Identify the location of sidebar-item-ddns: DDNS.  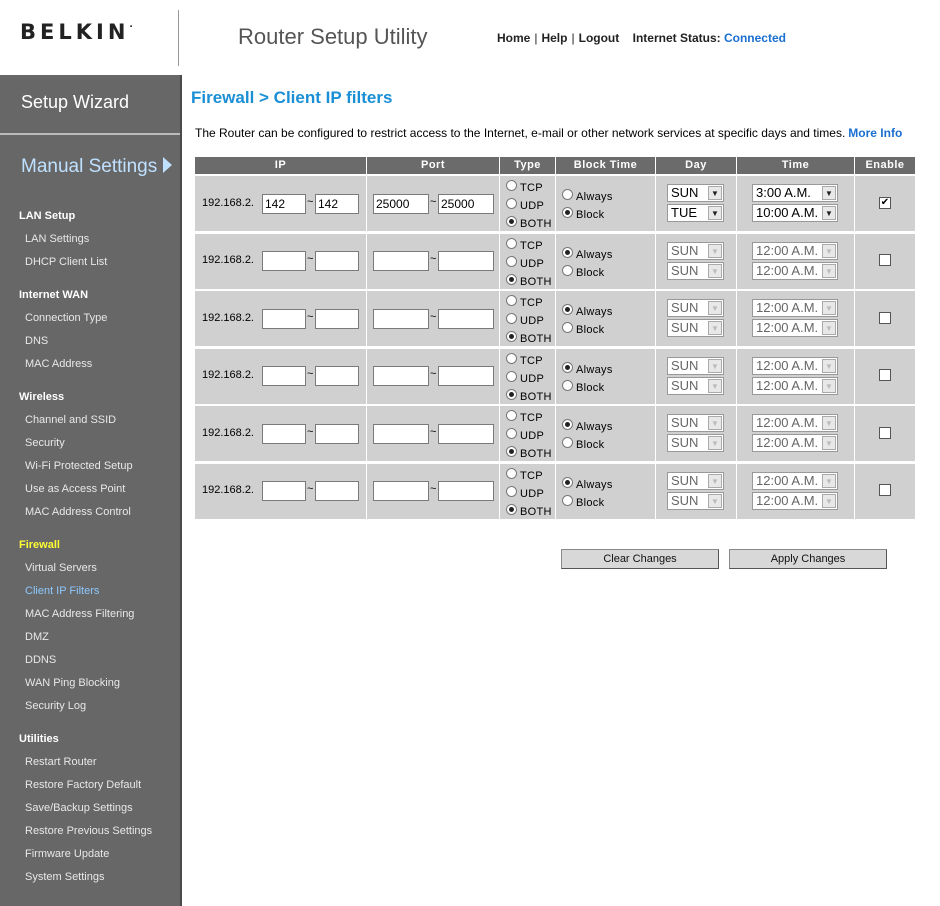
(40, 660).